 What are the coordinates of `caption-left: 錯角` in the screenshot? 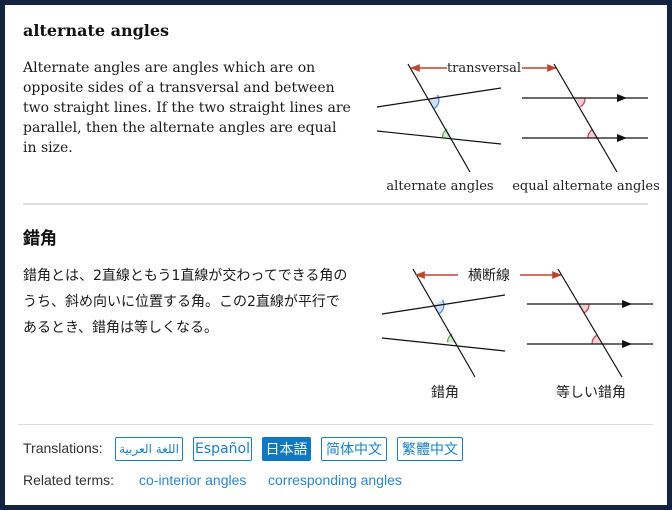 It's located at (445, 393).